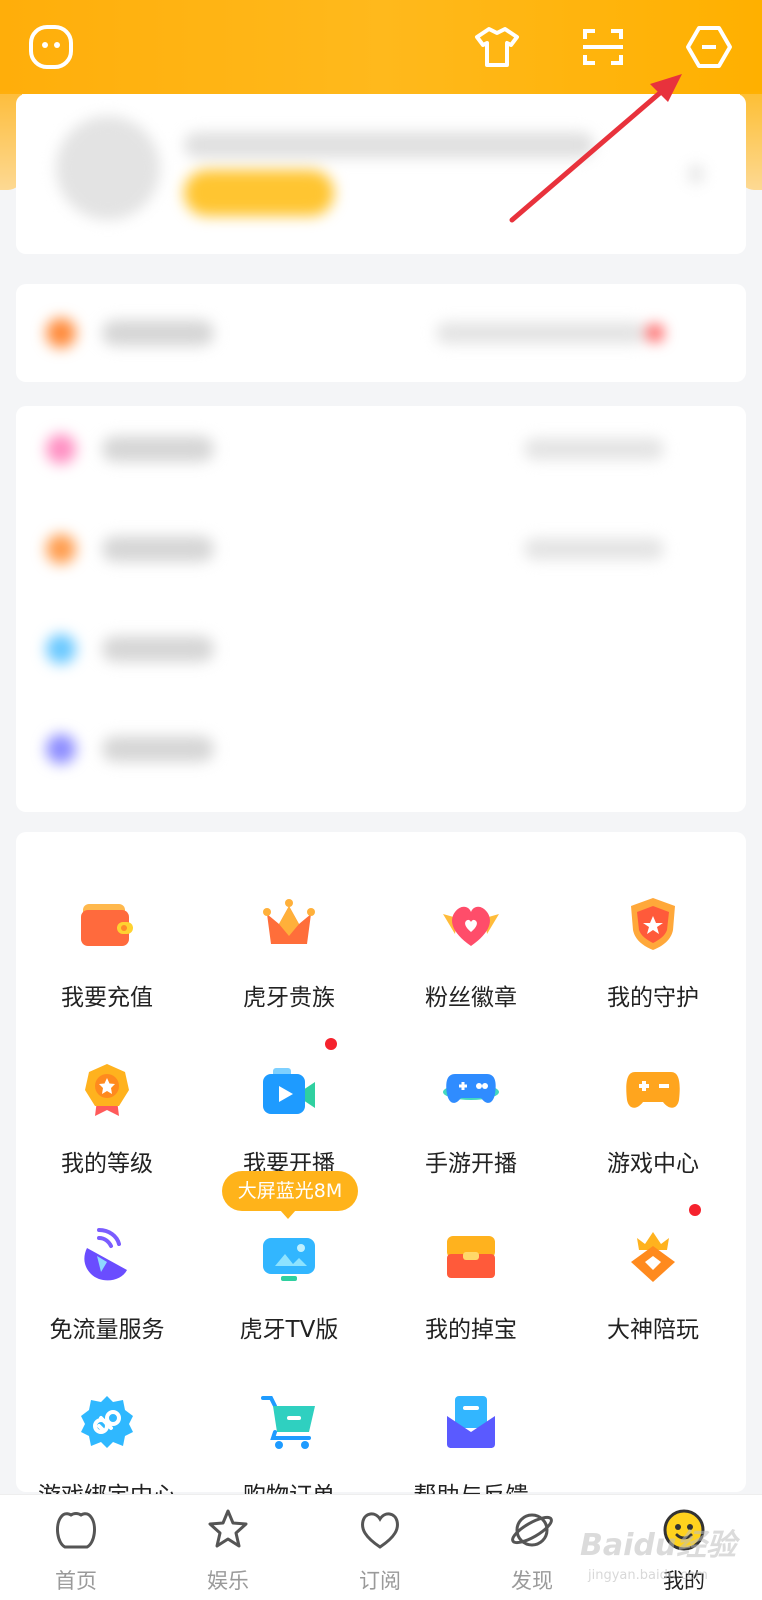 The width and height of the screenshot is (762, 1600). What do you see at coordinates (471, 1257) in the screenshot?
I see `treasure-box-icon` at bounding box center [471, 1257].